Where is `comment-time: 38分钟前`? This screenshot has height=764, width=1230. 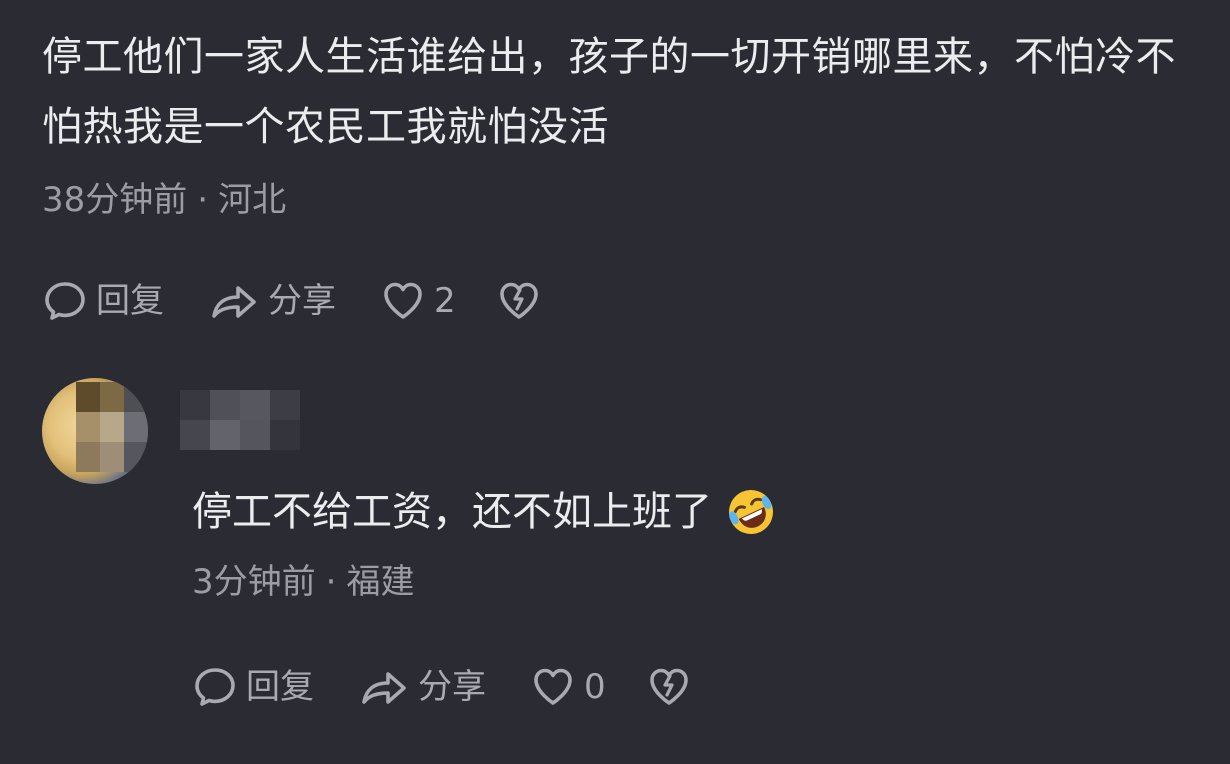
comment-time: 38分钟前 is located at coordinates (115, 200).